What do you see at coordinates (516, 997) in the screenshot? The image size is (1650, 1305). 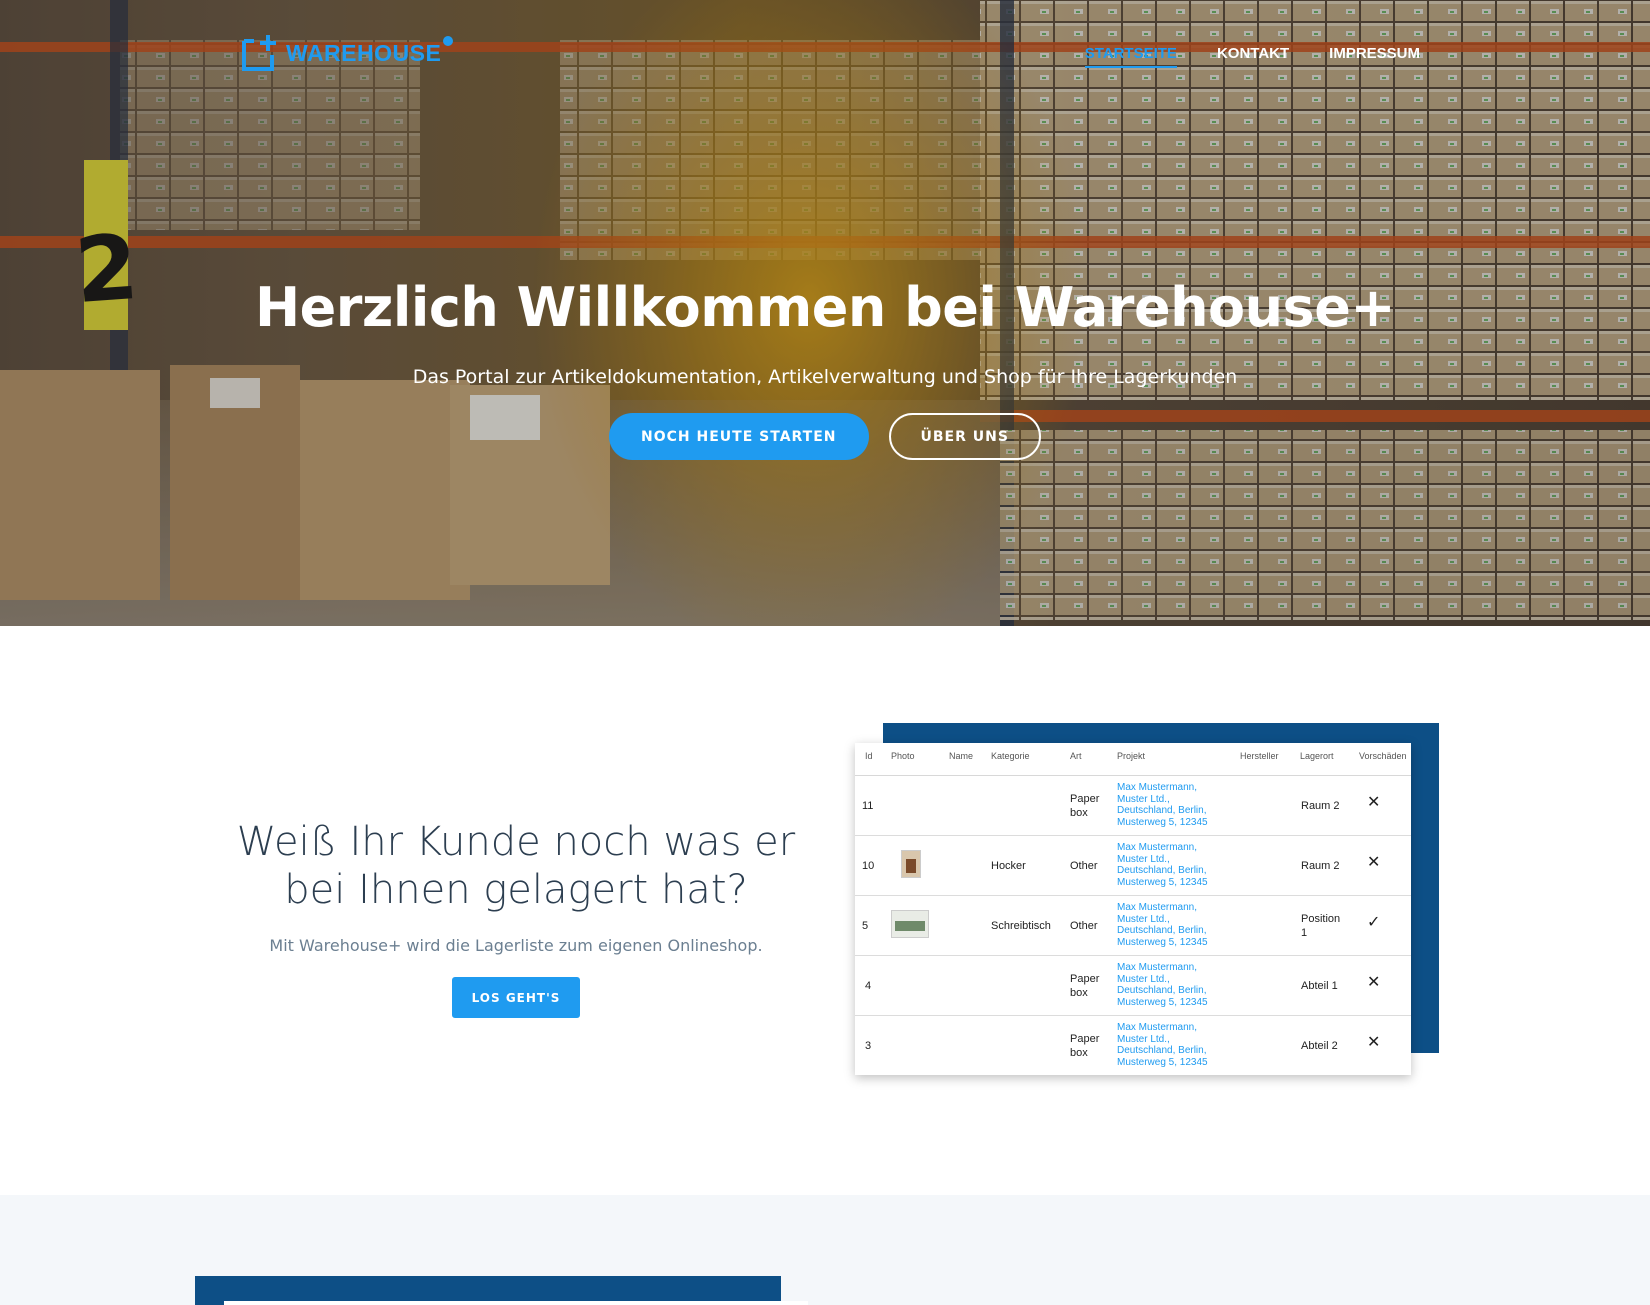 I see `get-started-button: LOS GEHT'S` at bounding box center [516, 997].